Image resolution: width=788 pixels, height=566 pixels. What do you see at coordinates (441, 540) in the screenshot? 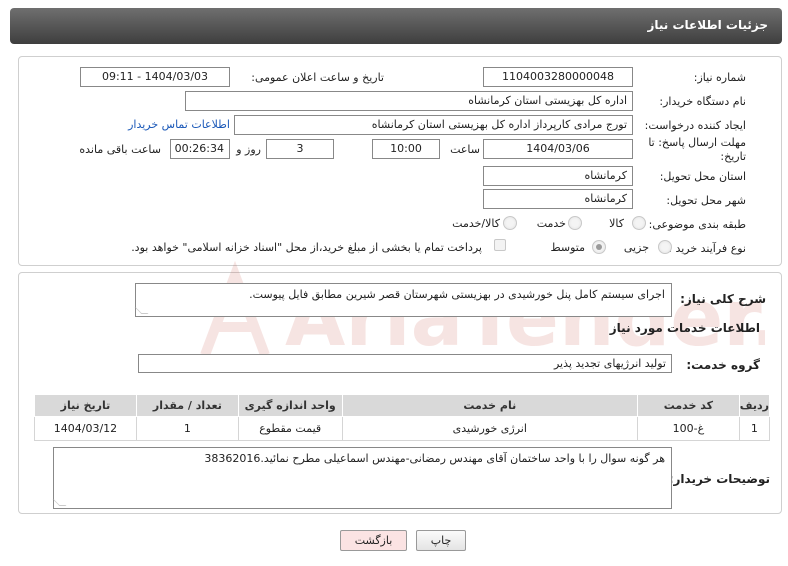
I see `print-button: چاپ` at bounding box center [441, 540].